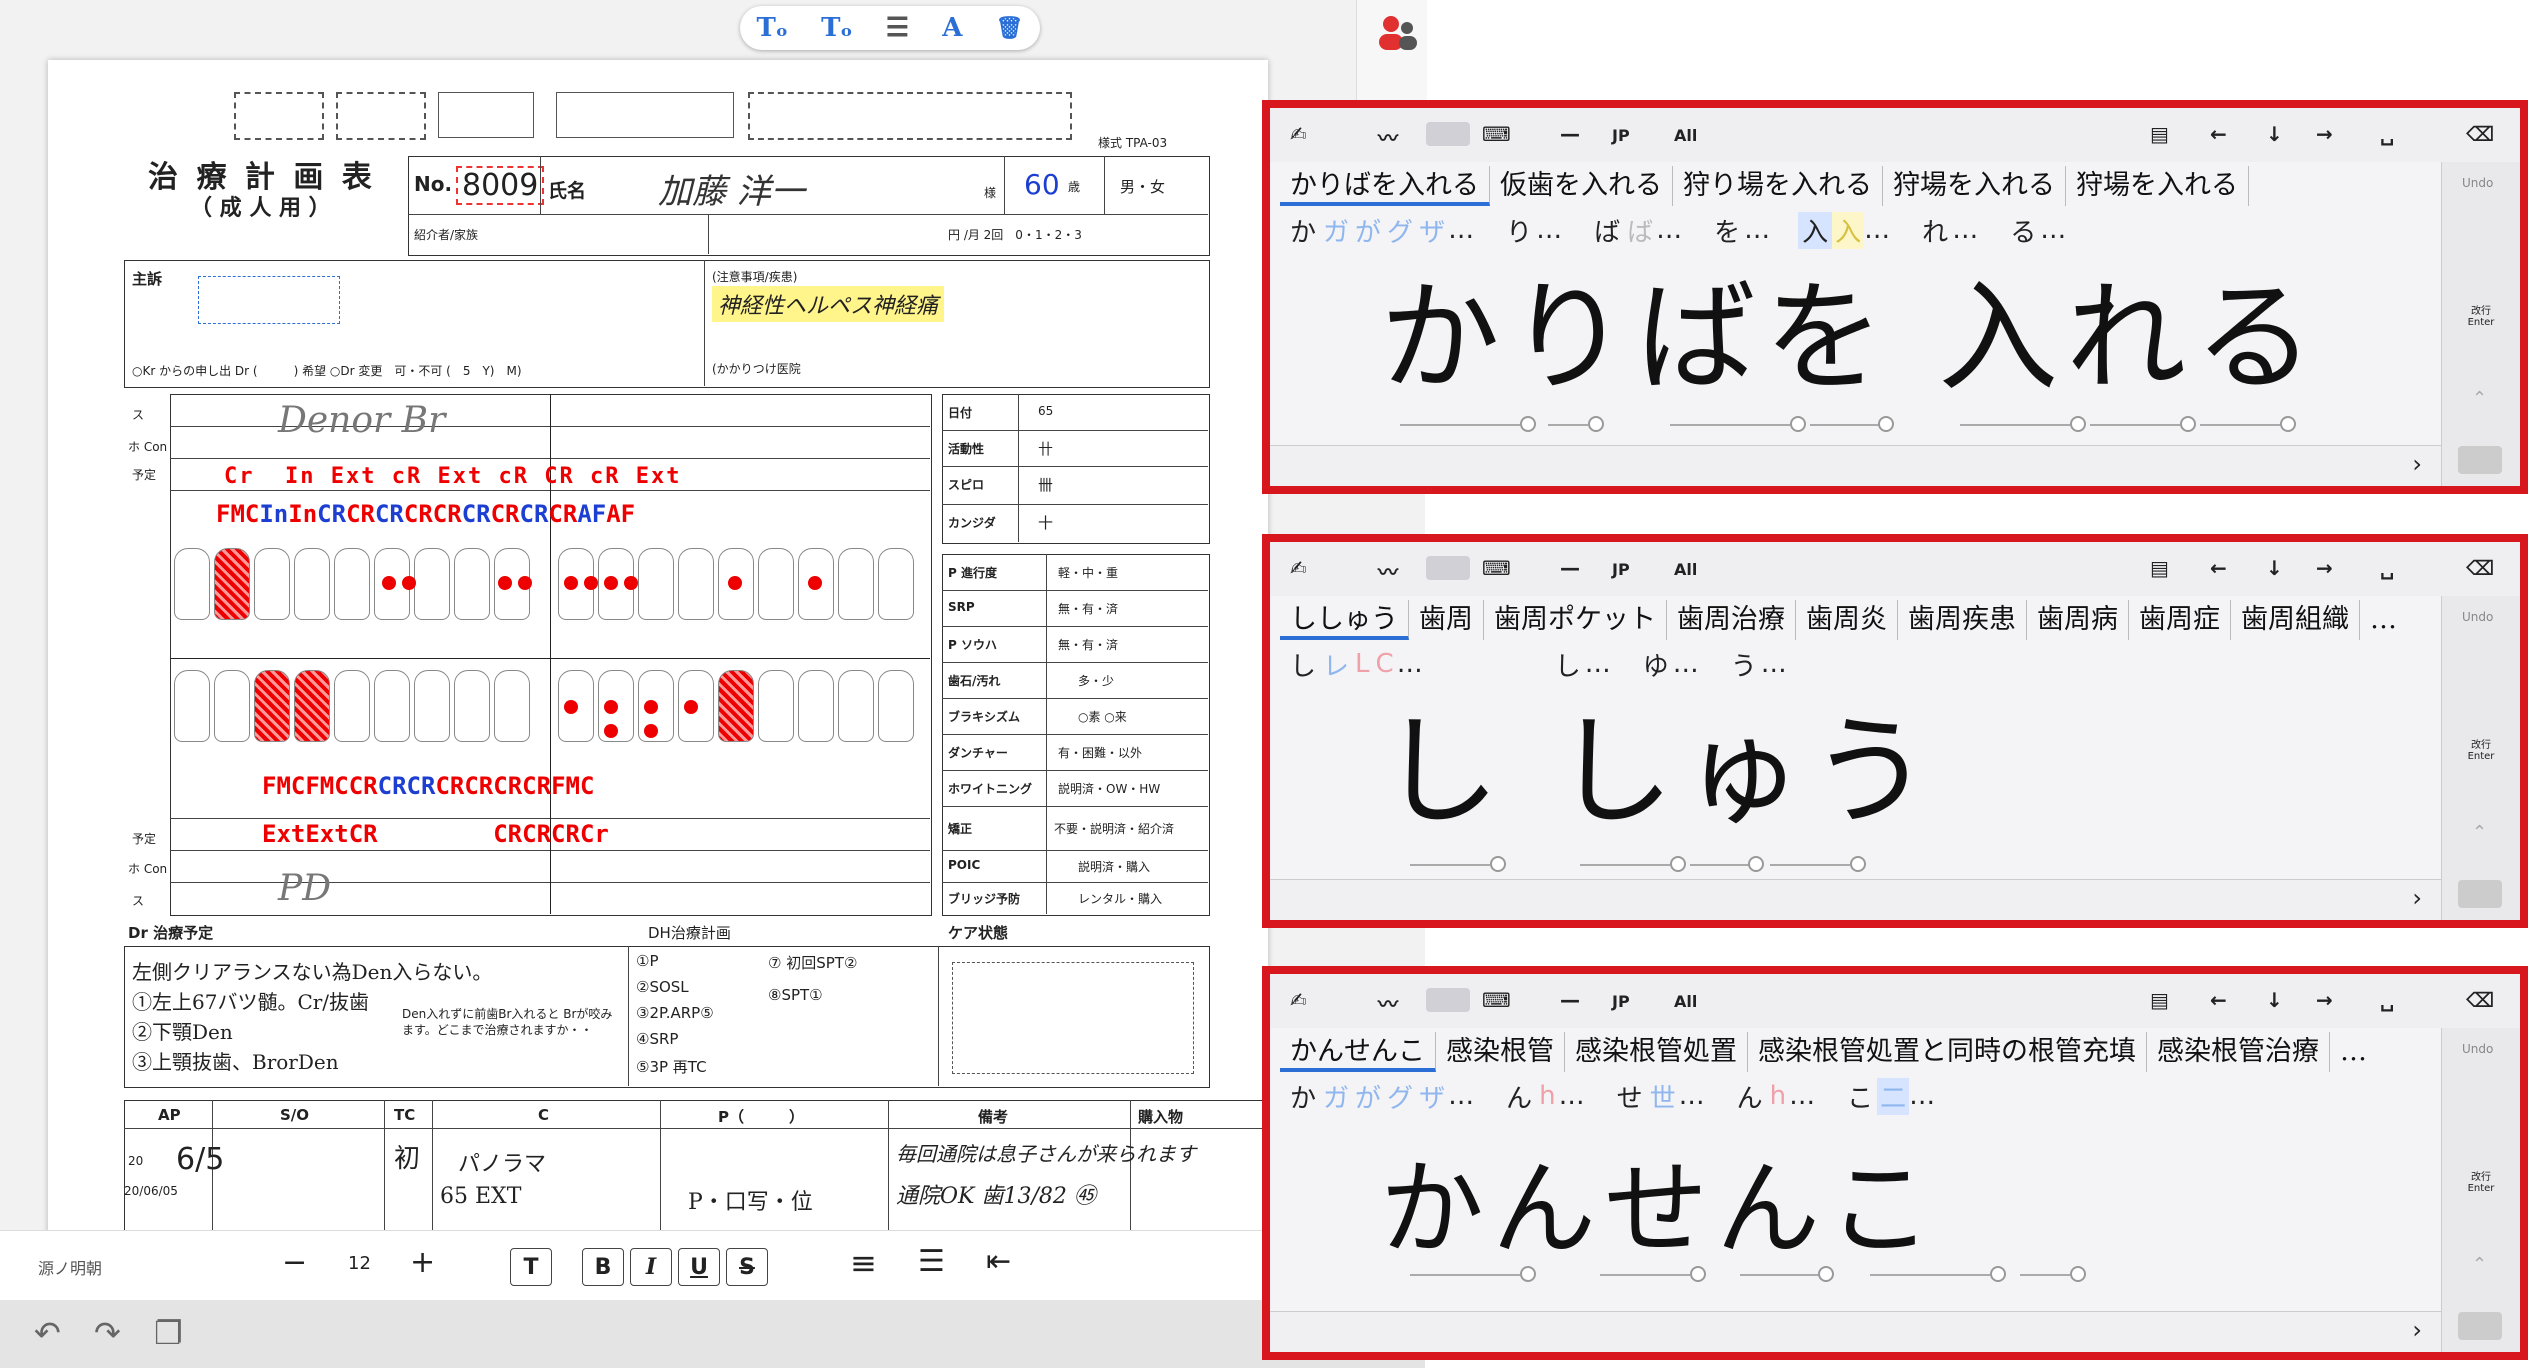 This screenshot has width=2538, height=1368. I want to click on patient-number: 8009, so click(500, 185).